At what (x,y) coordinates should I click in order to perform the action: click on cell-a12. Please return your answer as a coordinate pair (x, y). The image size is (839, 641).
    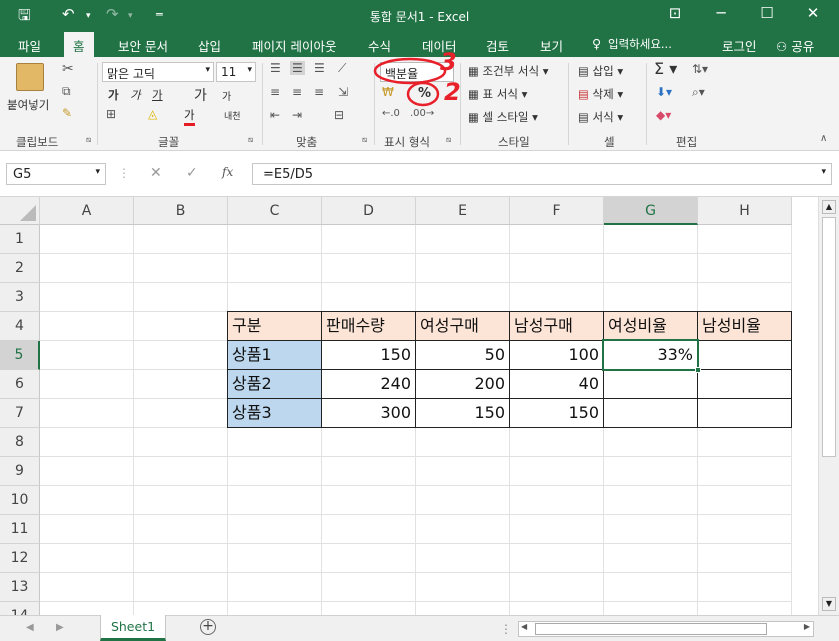
    Looking at the image, I should click on (87, 558).